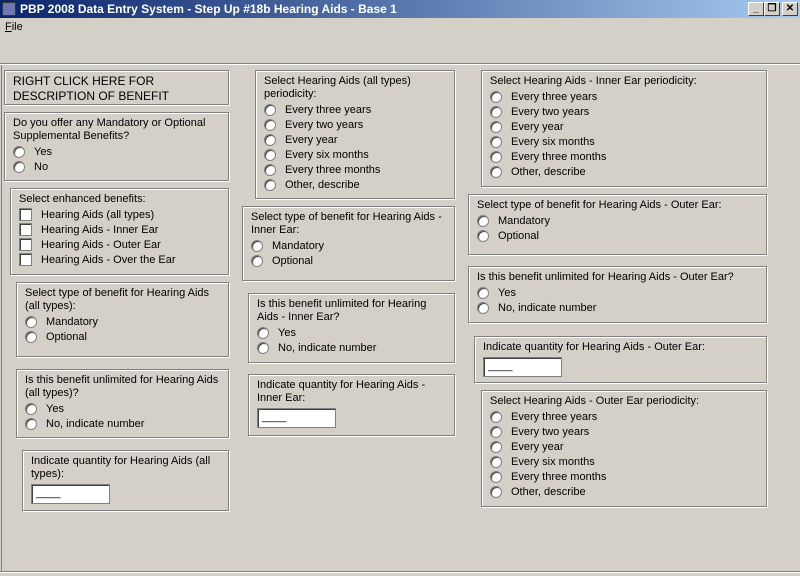  Describe the element at coordinates (348, 245) in the screenshot. I see `inner-type-option: Mandatory` at that location.